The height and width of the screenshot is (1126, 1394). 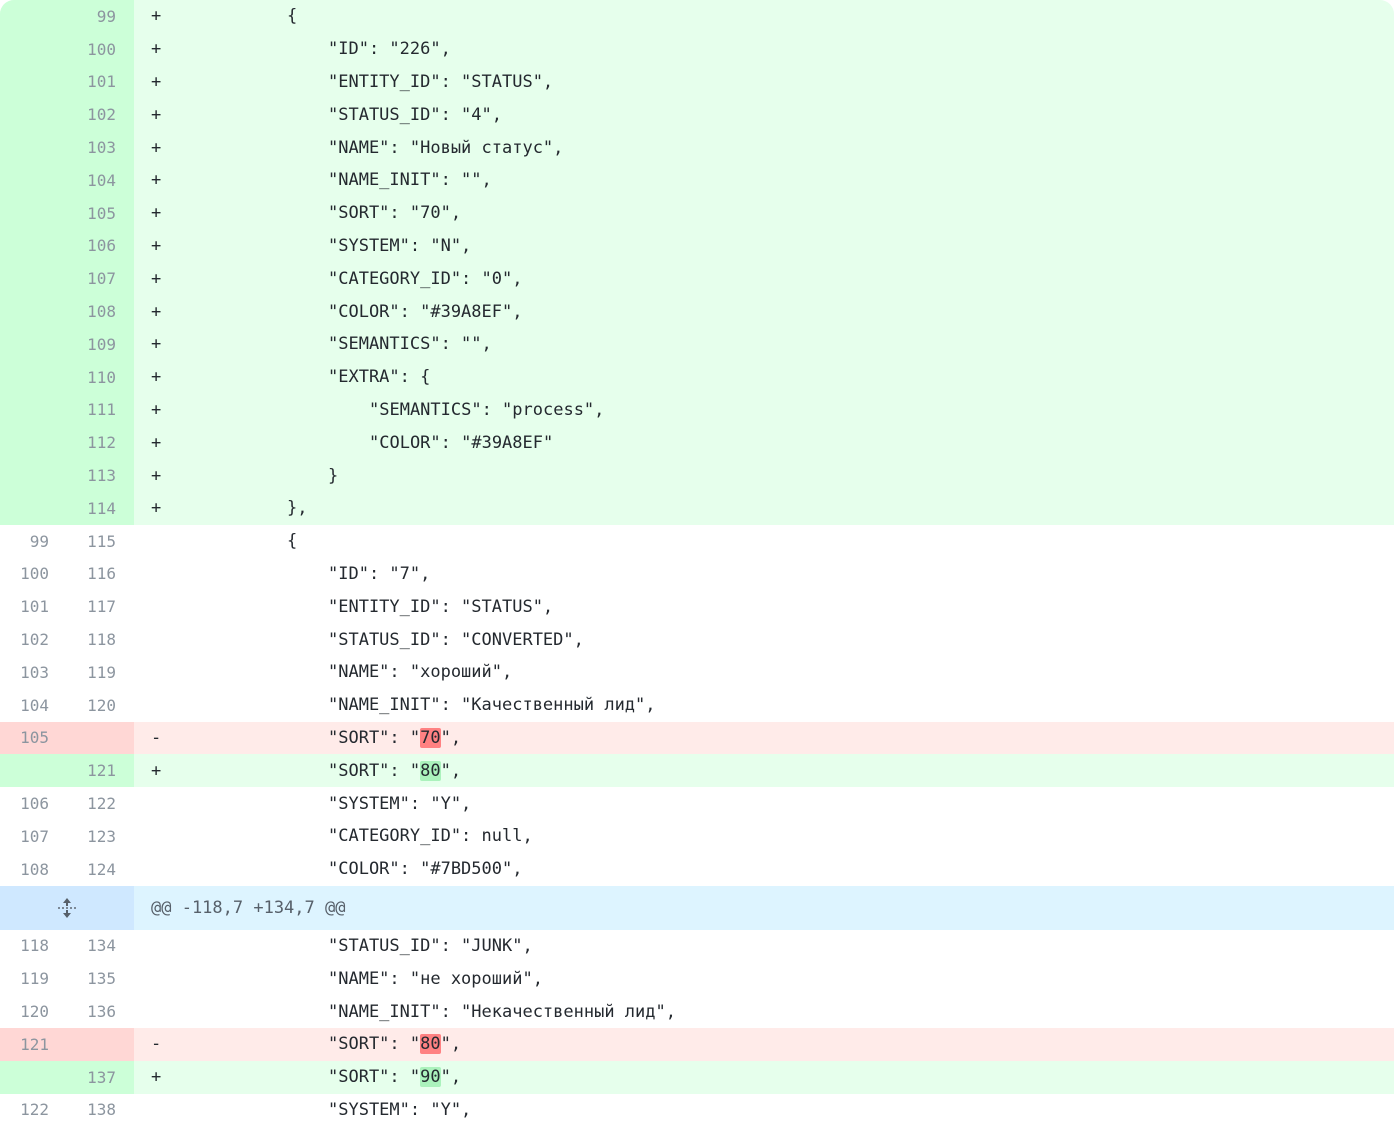 I want to click on old-line-number: 105, so click(x=33, y=738).